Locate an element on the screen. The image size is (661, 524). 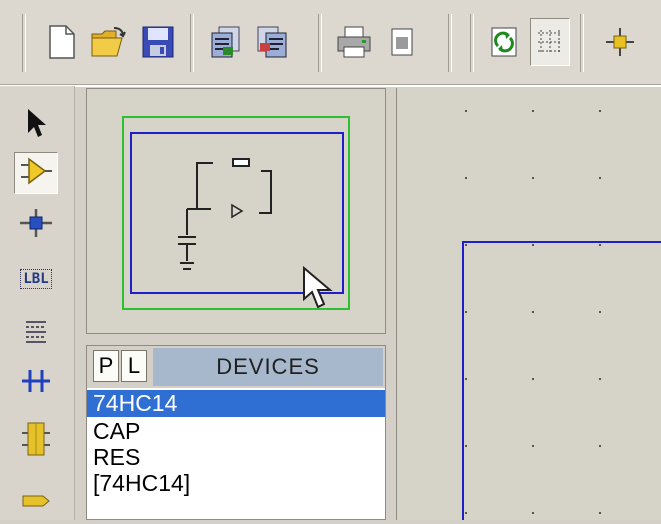
wire-label-mode-button: LBL is located at coordinates (36, 279).